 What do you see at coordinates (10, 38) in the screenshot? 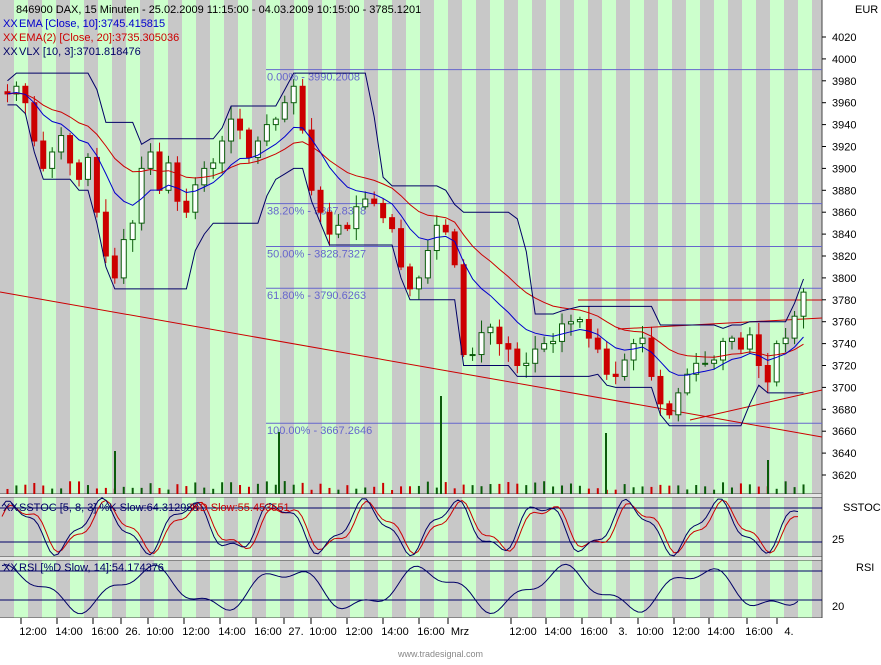
I see `legend-ema20-marker: XX` at bounding box center [10, 38].